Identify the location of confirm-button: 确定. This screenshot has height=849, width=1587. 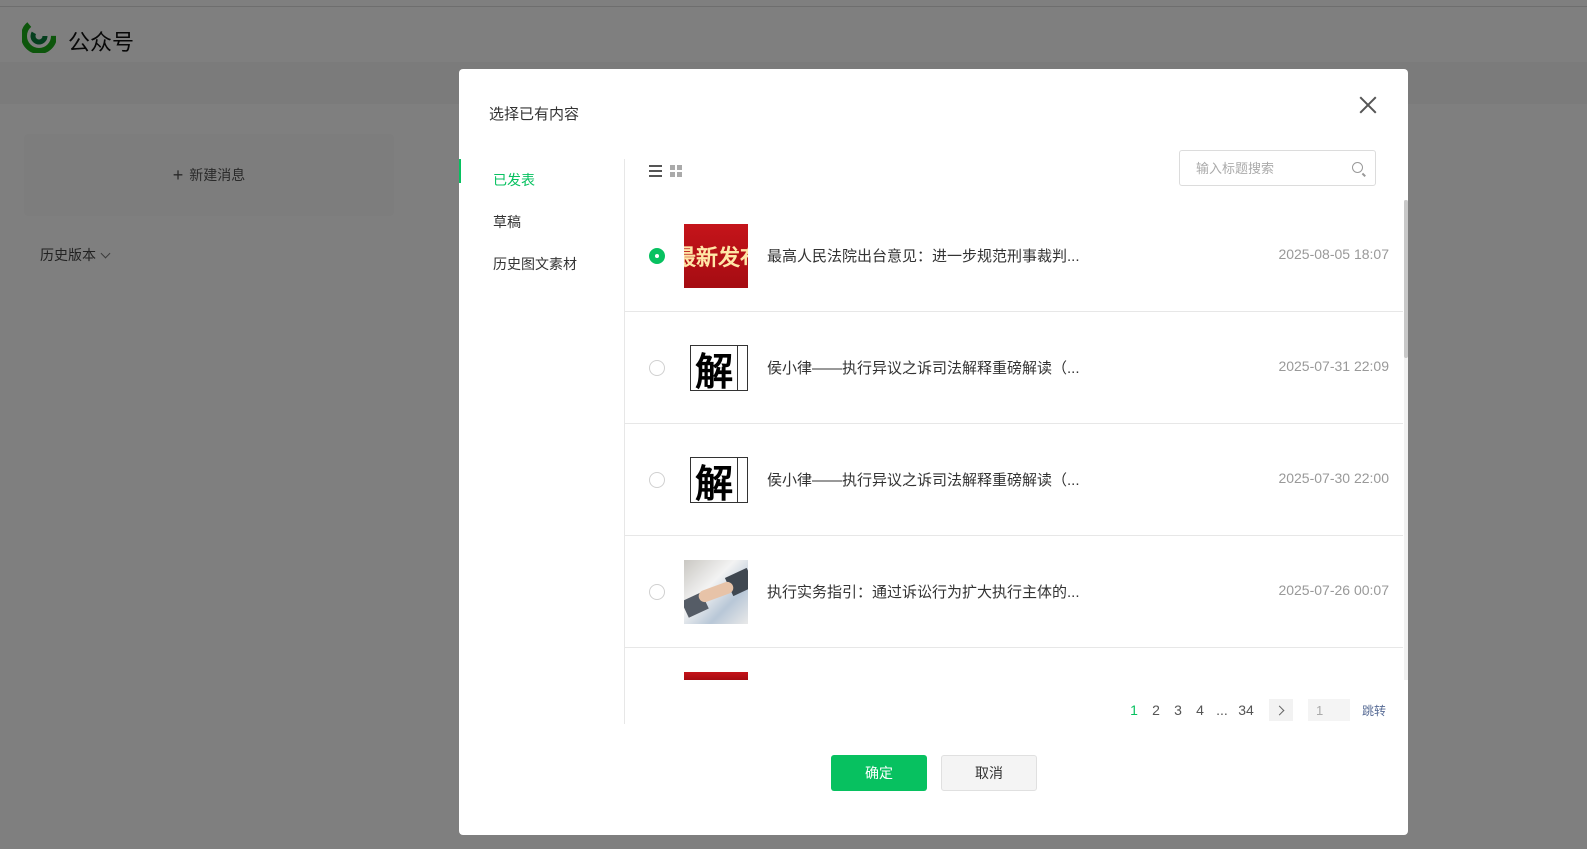
(879, 773).